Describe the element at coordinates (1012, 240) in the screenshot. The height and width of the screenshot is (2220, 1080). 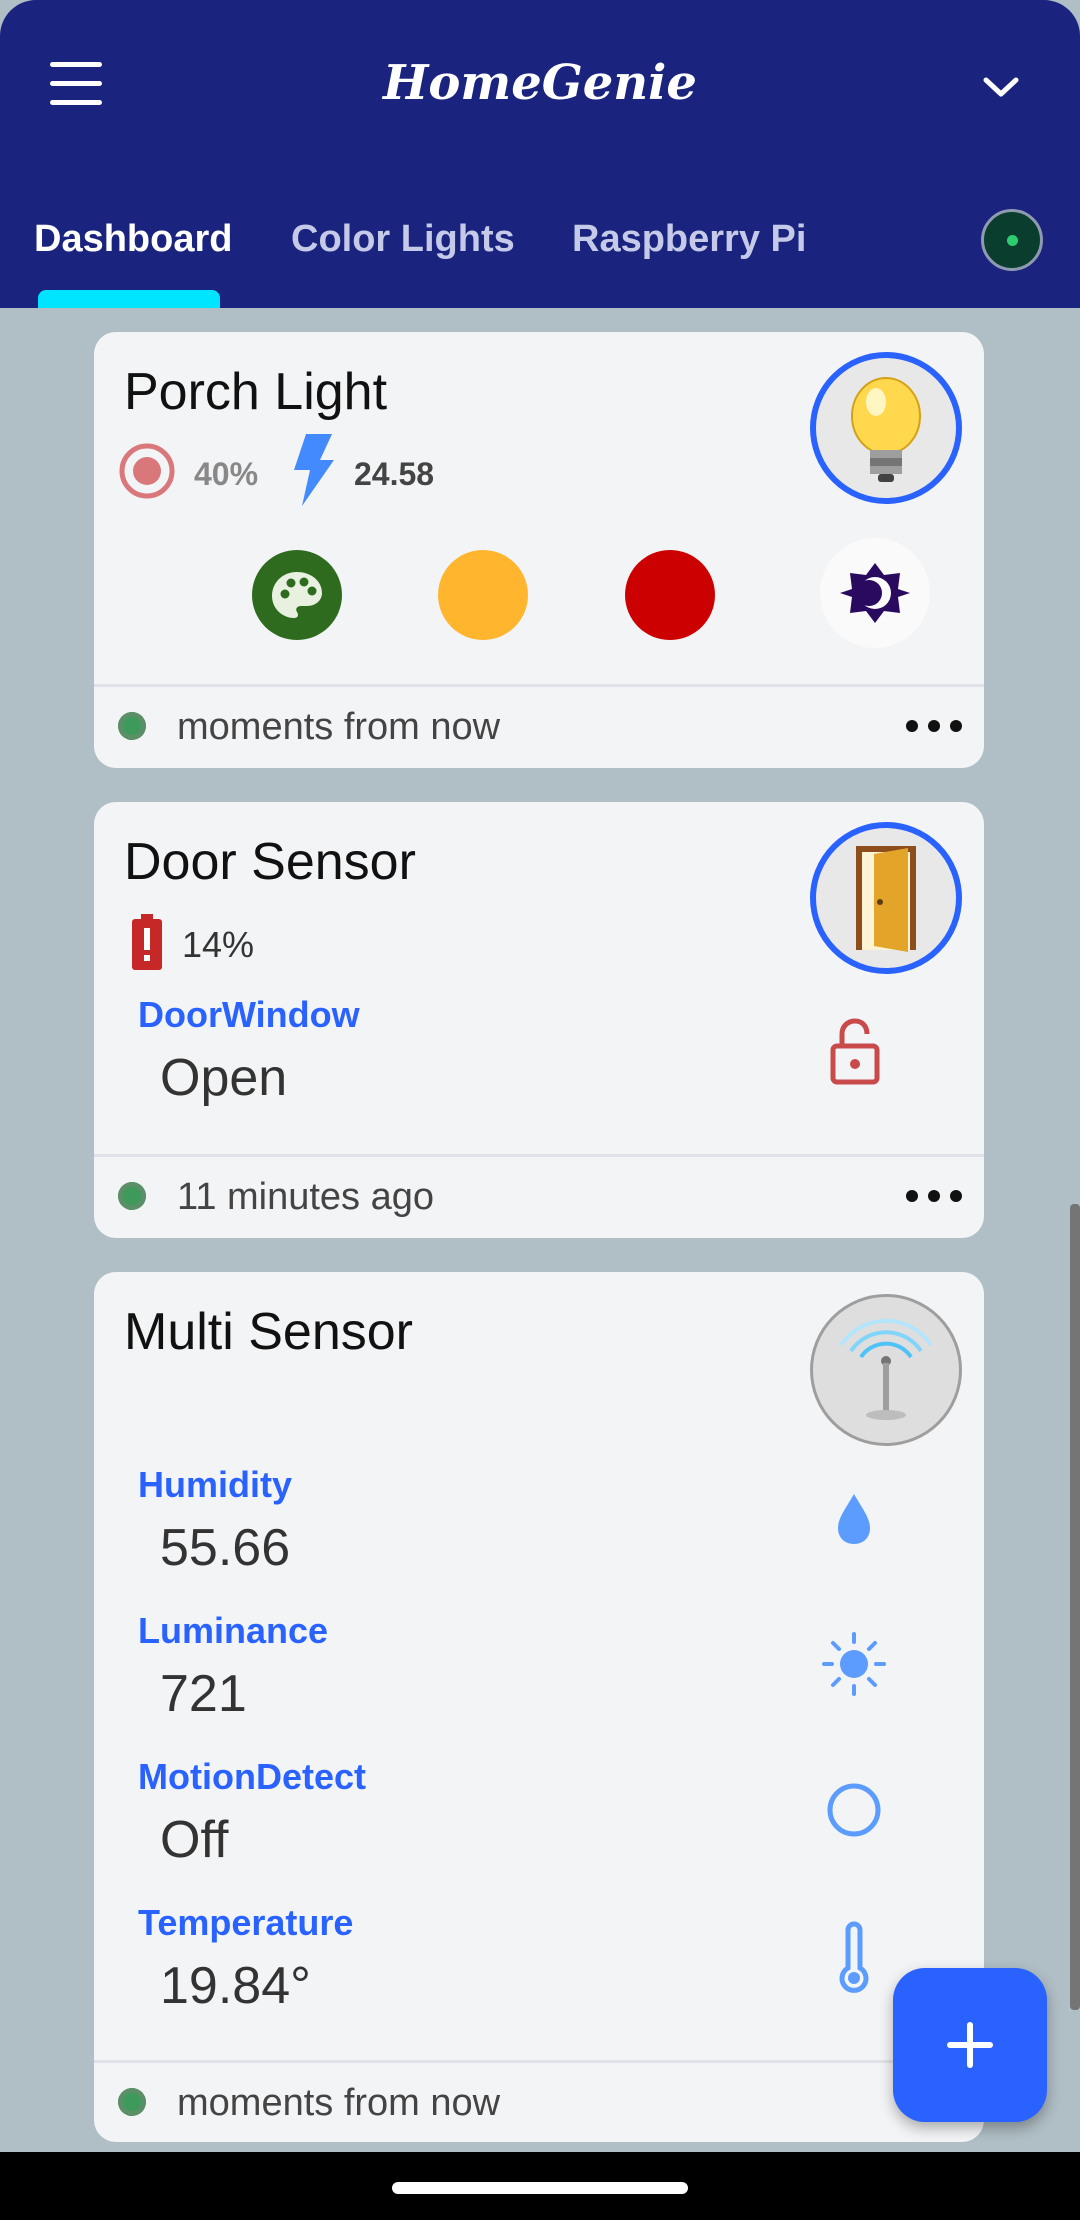
I see `connection-status-icon` at that location.